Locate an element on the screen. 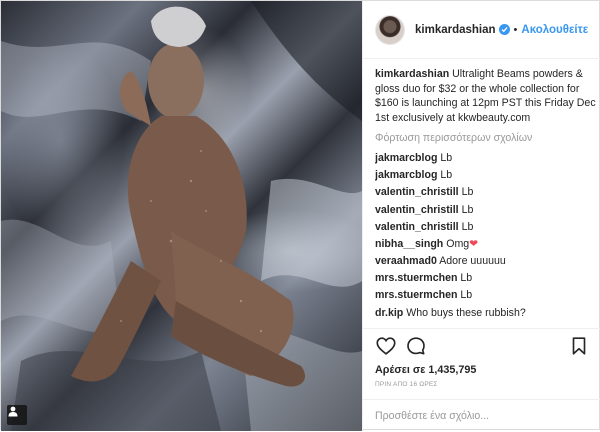 This screenshot has height=432, width=600. post-header: kimkardashian • Ακολουθείτε is located at coordinates (481, 30).